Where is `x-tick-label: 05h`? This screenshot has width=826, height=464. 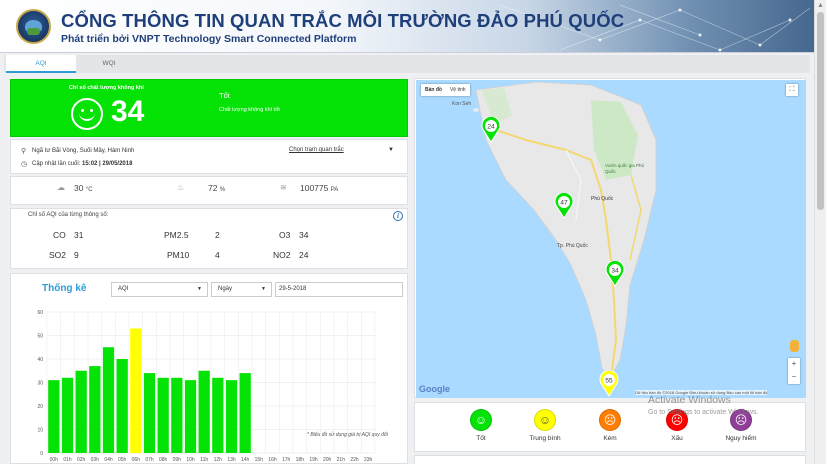
x-tick-label: 05h is located at coordinates (122, 460).